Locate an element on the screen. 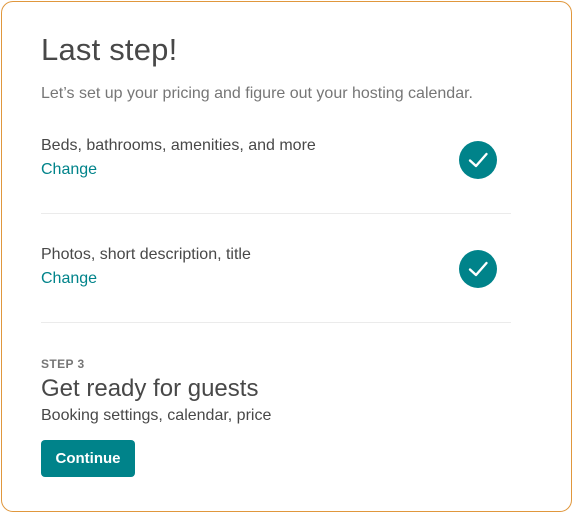  page-title: Last step! is located at coordinates (109, 49).